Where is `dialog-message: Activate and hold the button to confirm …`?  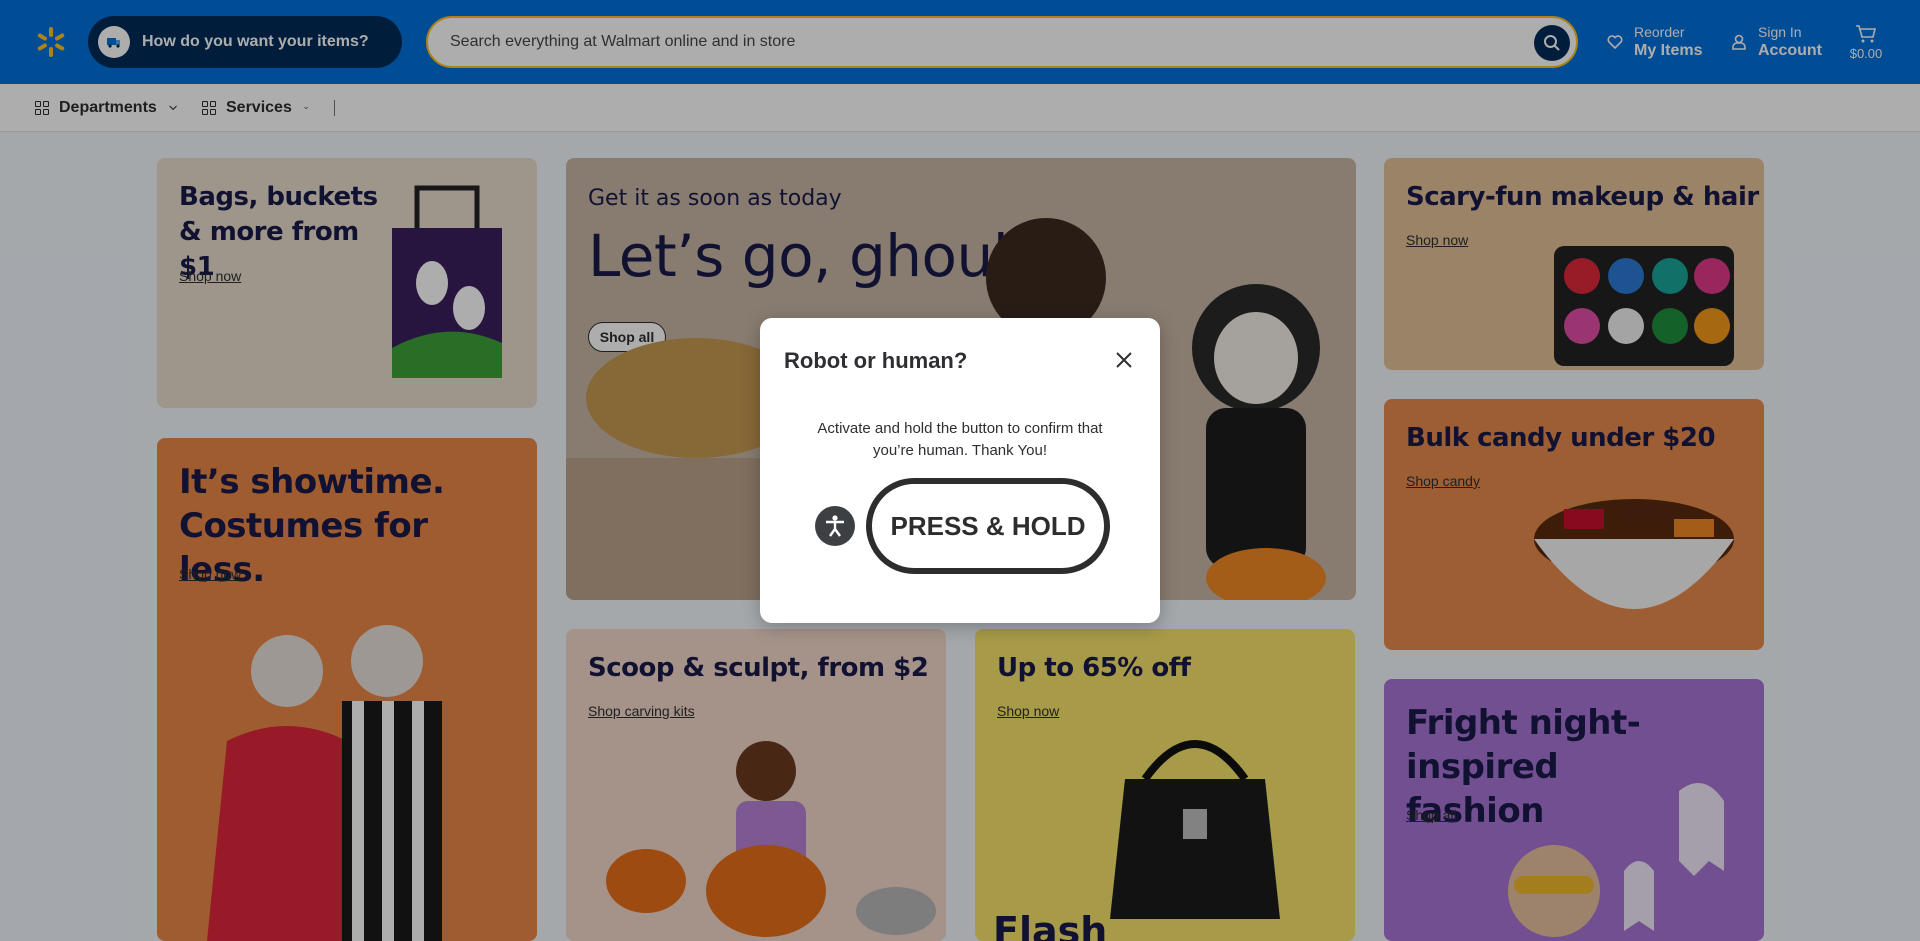 dialog-message: Activate and hold the button to confirm … is located at coordinates (960, 439).